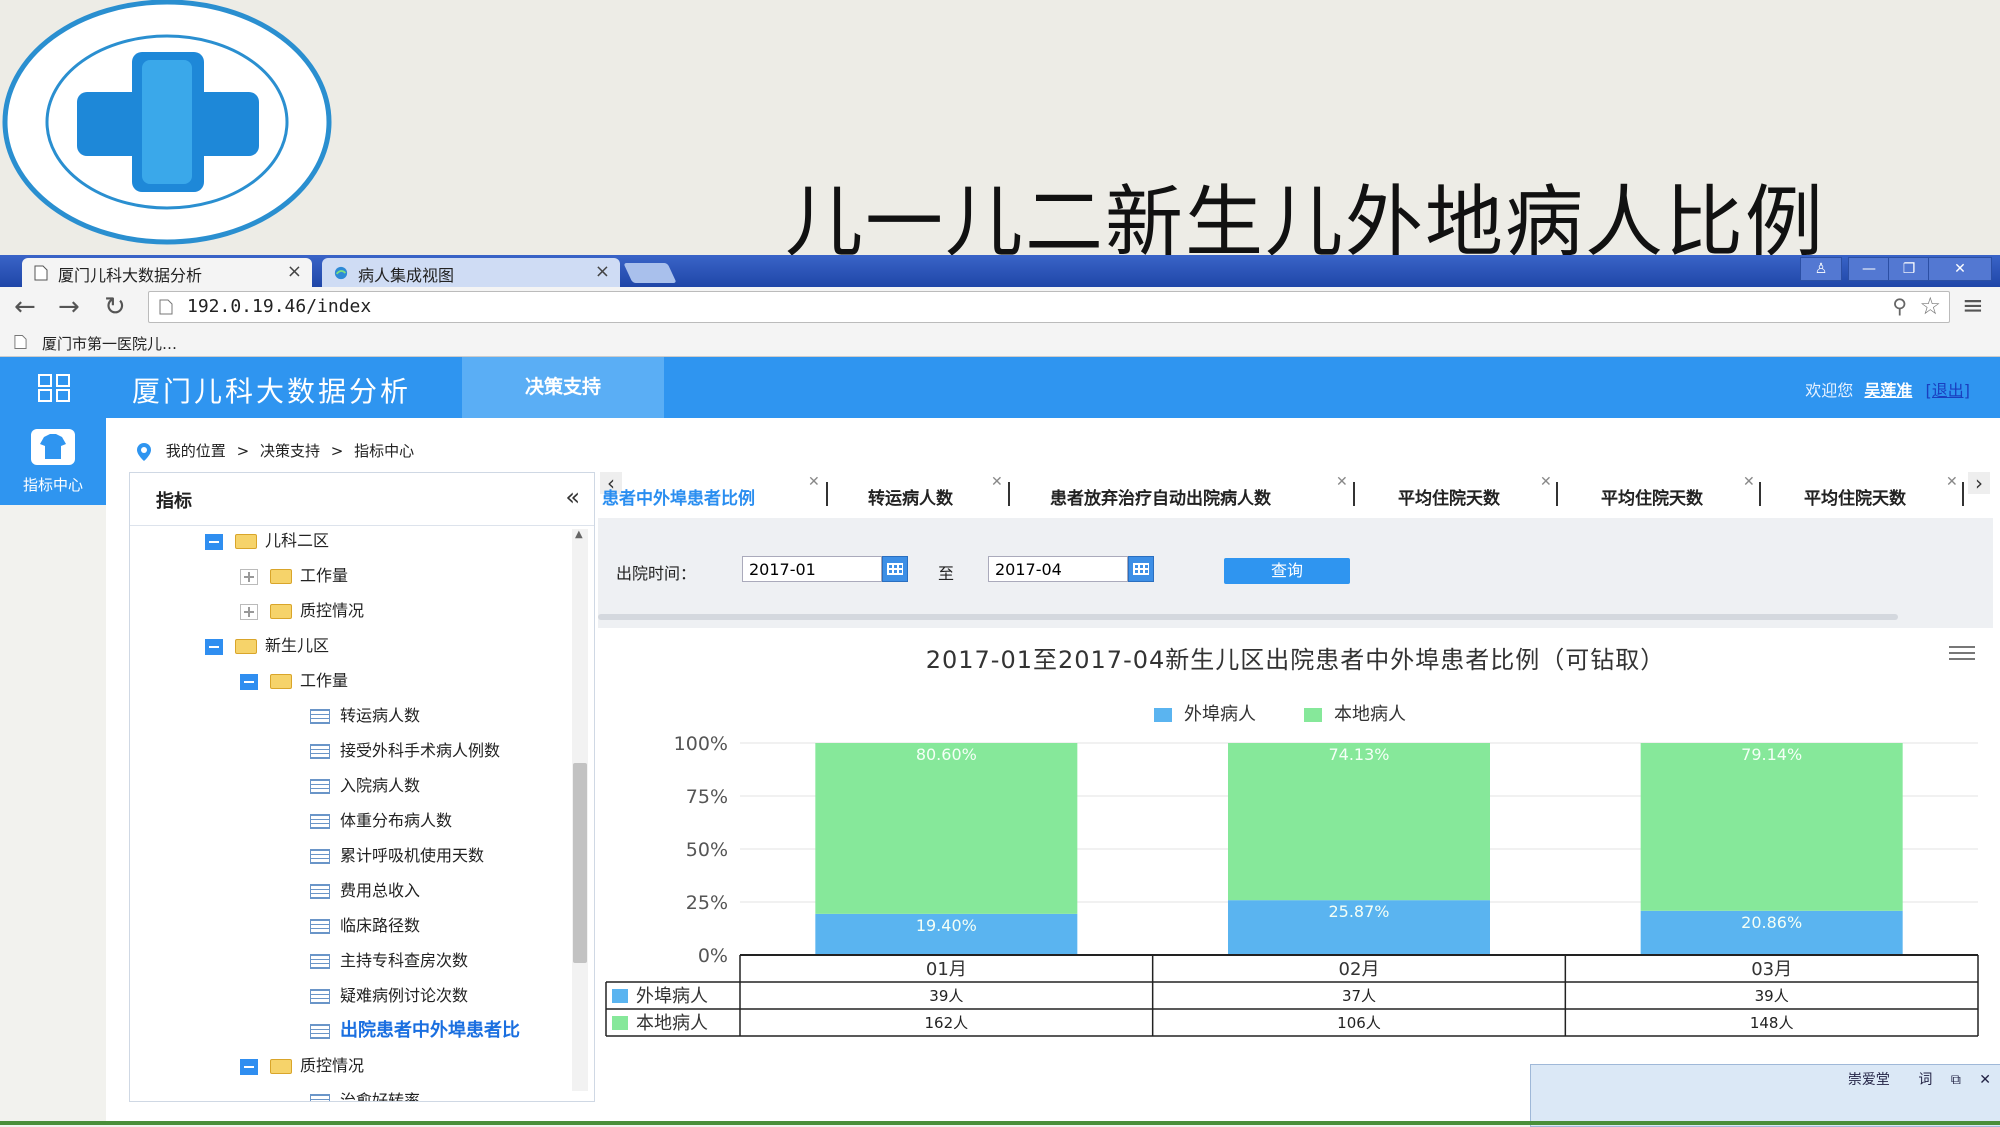 This screenshot has height=1127, width=2000. I want to click on table-cell: 37人, so click(1359, 996).